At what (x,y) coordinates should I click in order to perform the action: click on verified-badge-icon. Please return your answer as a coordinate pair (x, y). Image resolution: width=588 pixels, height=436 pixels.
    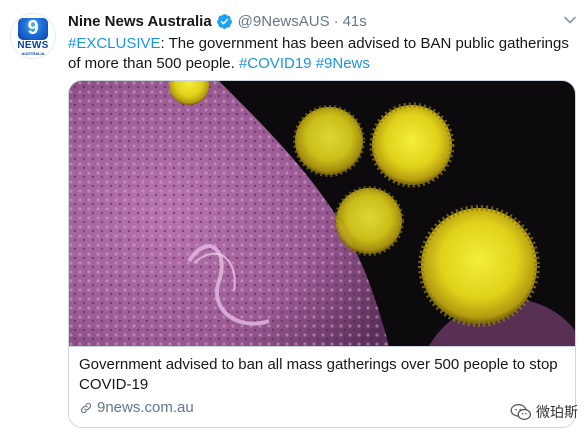
    Looking at the image, I should click on (224, 21).